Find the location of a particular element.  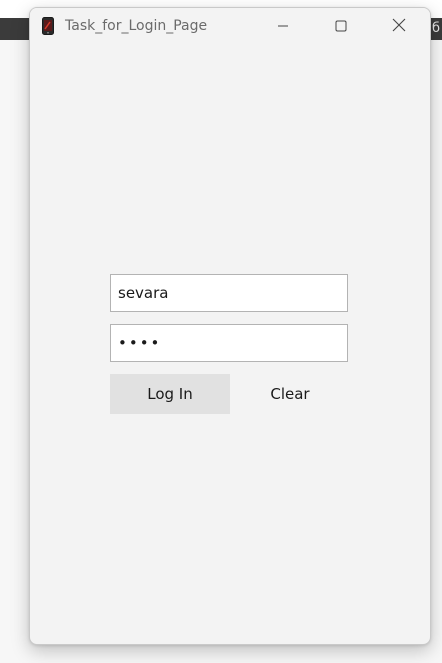

maximize-button is located at coordinates (341, 26).